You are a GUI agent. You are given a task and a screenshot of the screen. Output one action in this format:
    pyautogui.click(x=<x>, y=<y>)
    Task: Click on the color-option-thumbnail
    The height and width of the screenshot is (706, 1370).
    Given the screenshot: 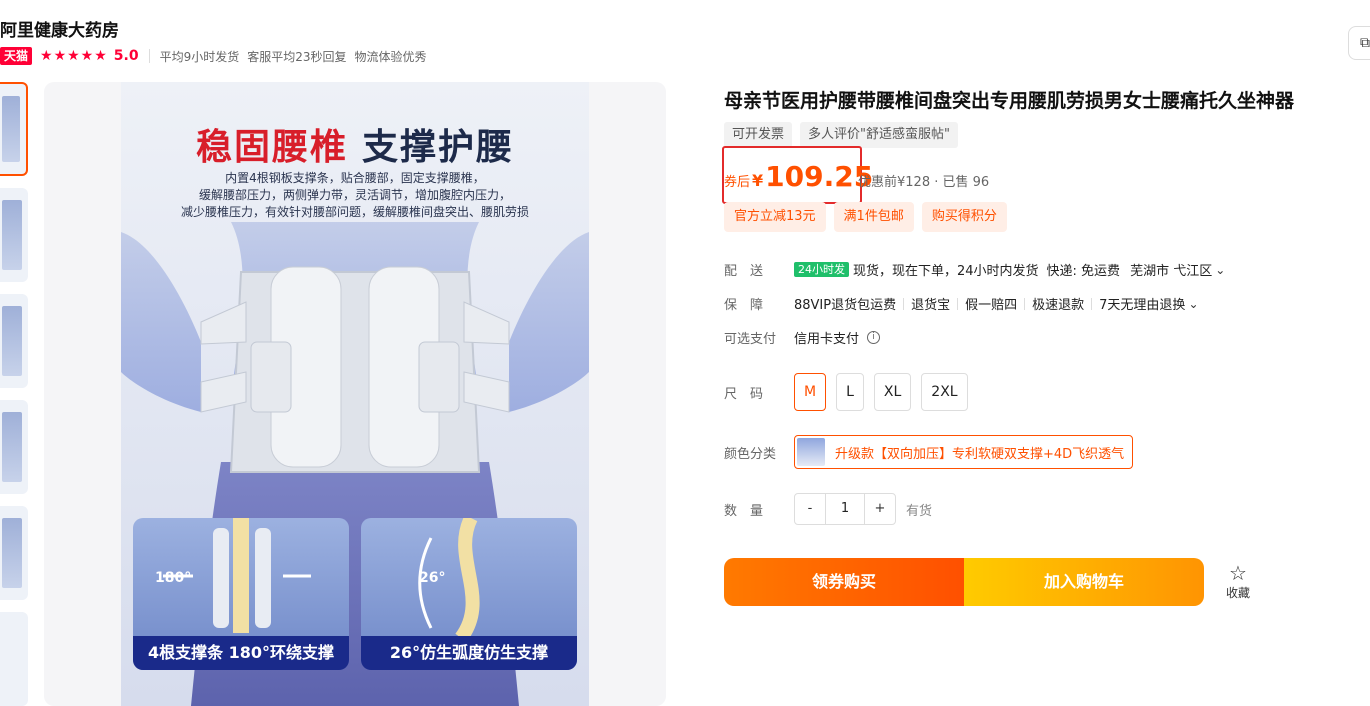 What is the action you would take?
    pyautogui.click(x=811, y=452)
    